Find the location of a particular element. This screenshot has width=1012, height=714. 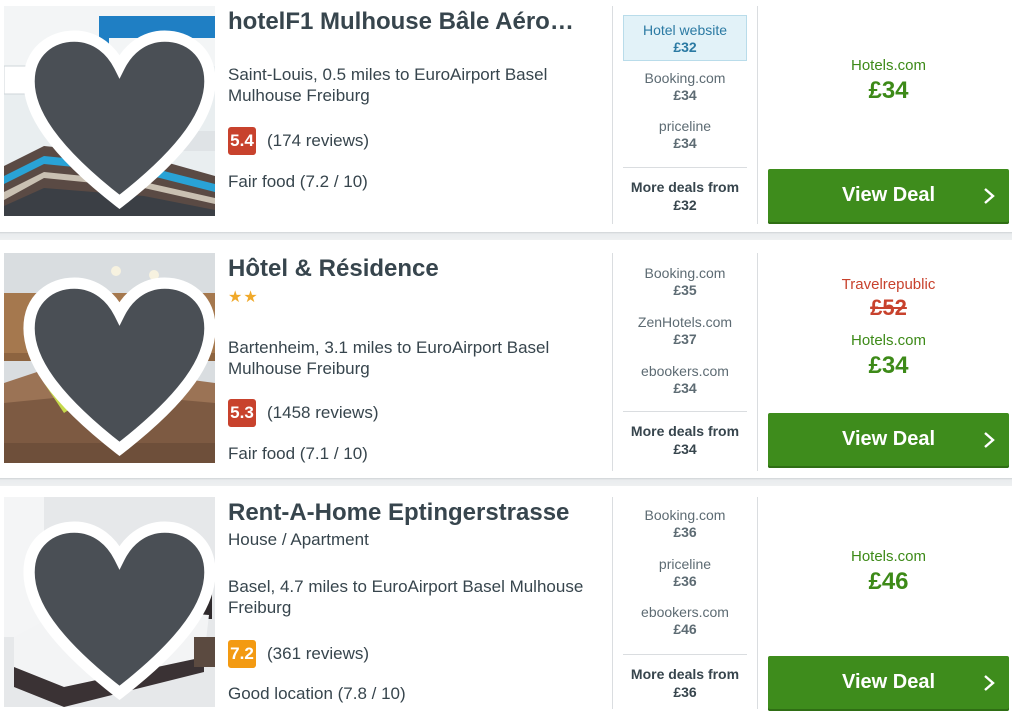

more-deals-button: More deals from £34 is located at coordinates (685, 434).